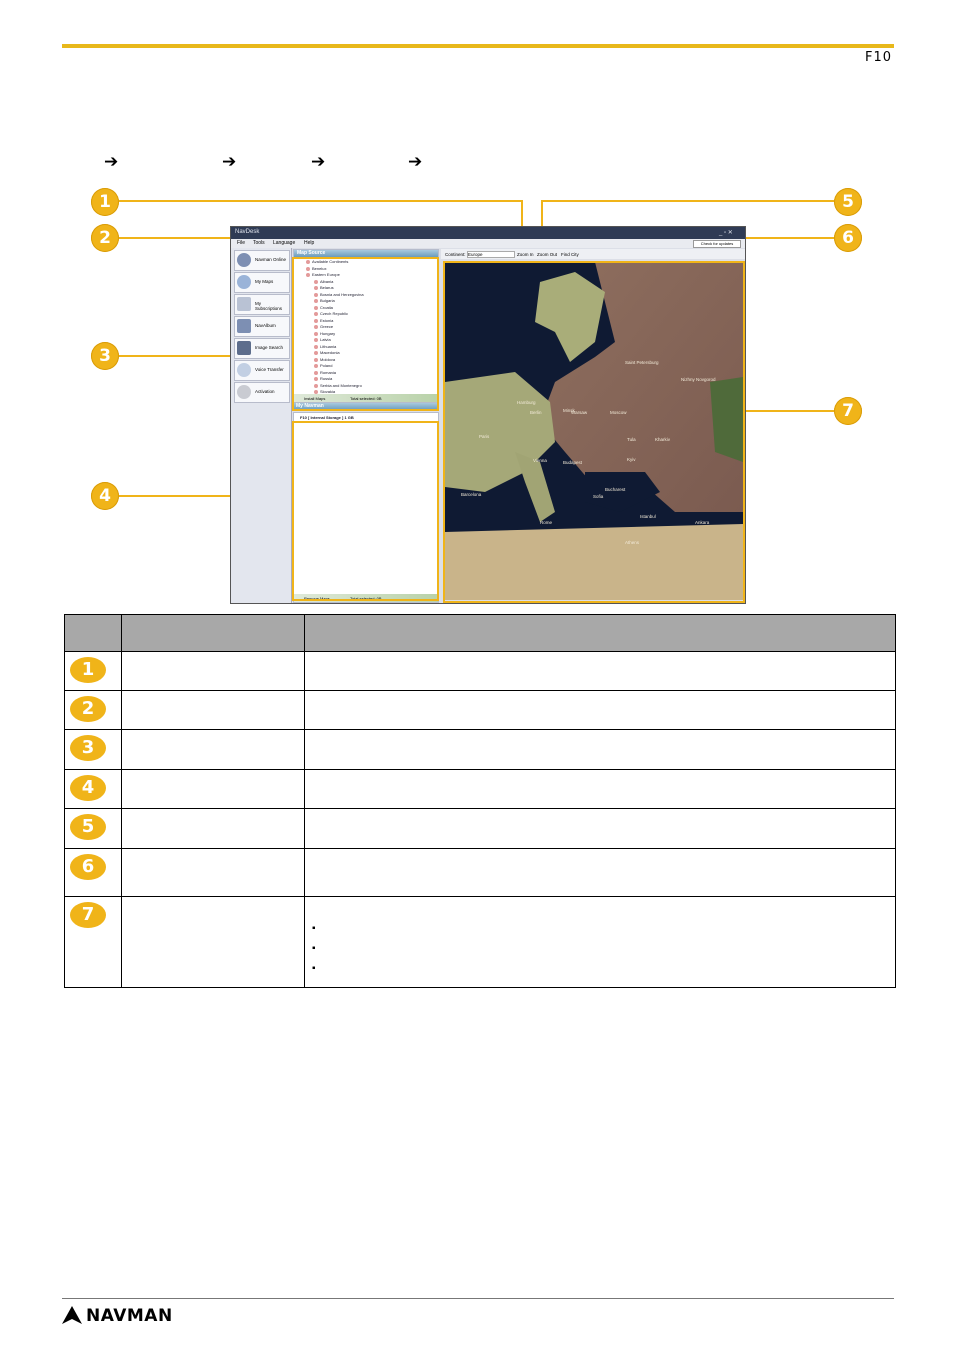 The image size is (954, 1355). I want to click on row-callout: 2, so click(88, 709).